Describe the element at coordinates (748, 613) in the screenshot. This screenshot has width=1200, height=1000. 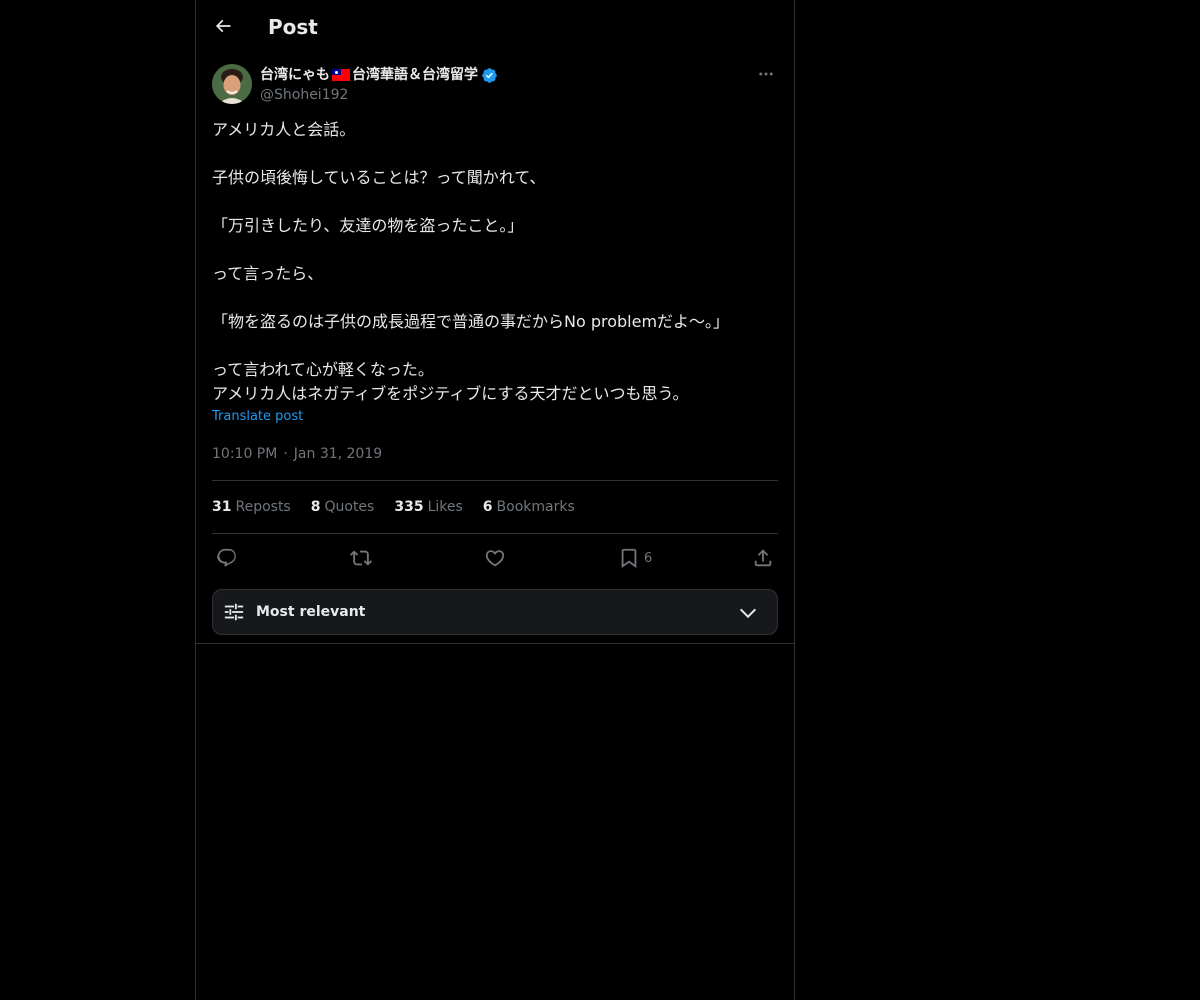
I see `chevron-down-icon` at that location.